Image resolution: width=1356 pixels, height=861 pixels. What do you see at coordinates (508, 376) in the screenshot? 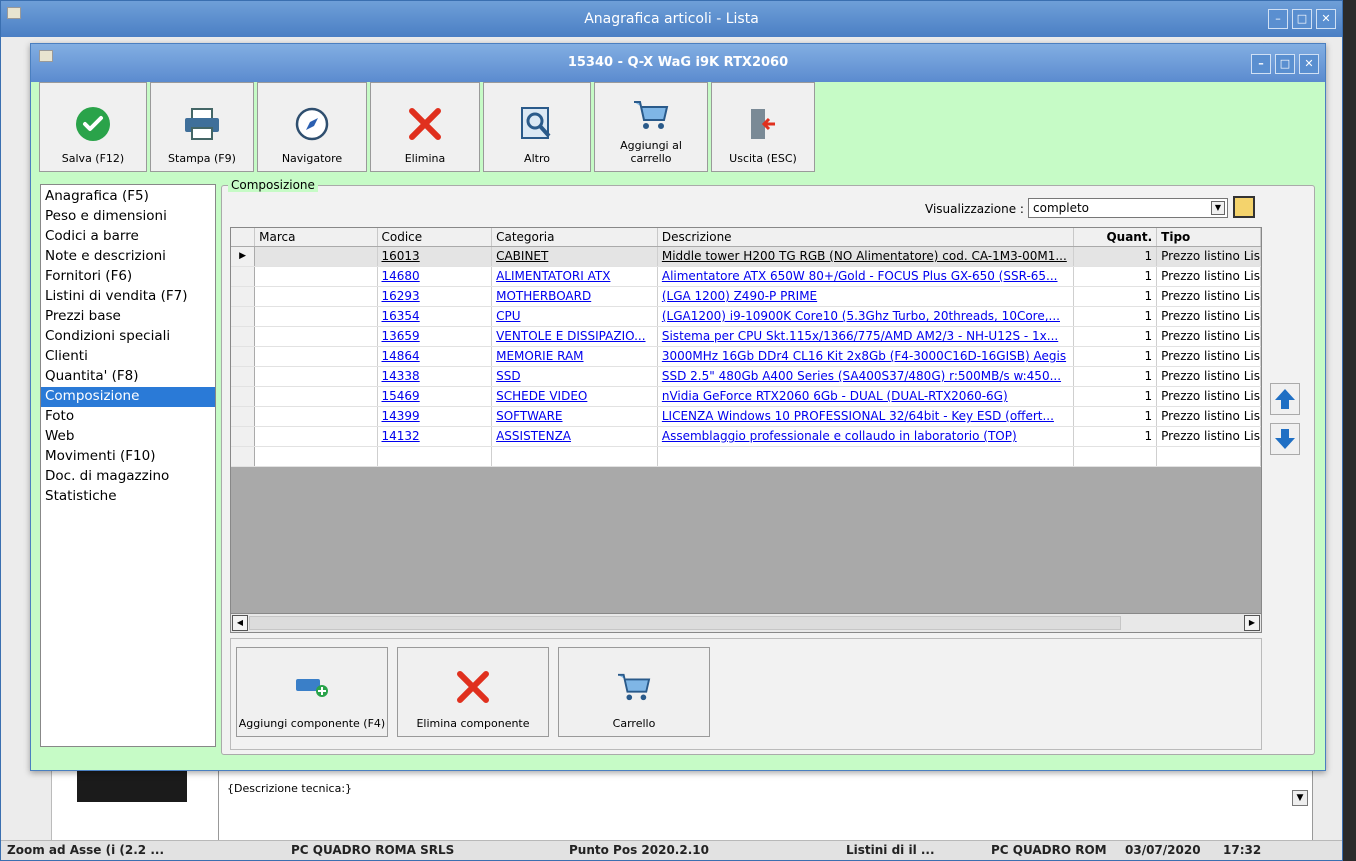
I see `categoria-link: SSD` at bounding box center [508, 376].